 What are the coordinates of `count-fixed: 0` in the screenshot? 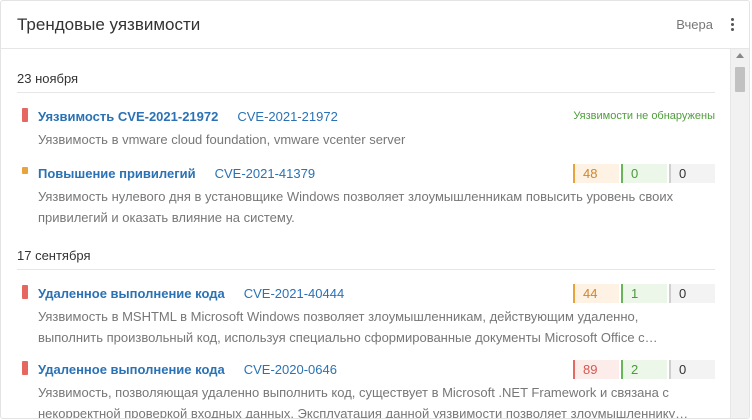 It's located at (644, 173).